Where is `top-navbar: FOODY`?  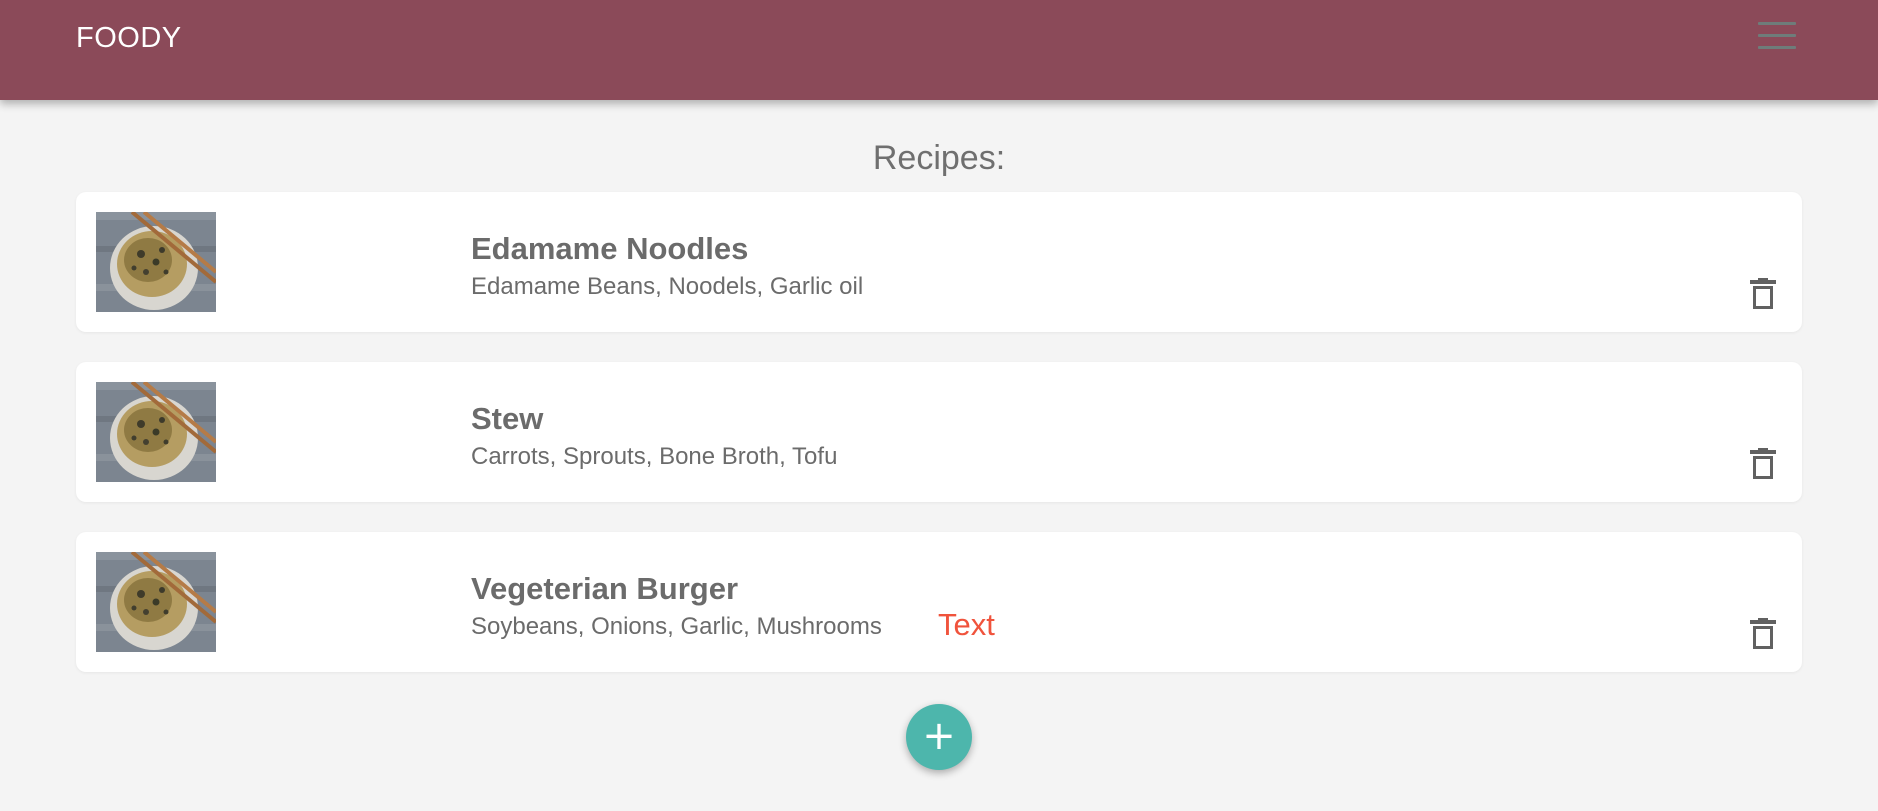 top-navbar: FOODY is located at coordinates (939, 50).